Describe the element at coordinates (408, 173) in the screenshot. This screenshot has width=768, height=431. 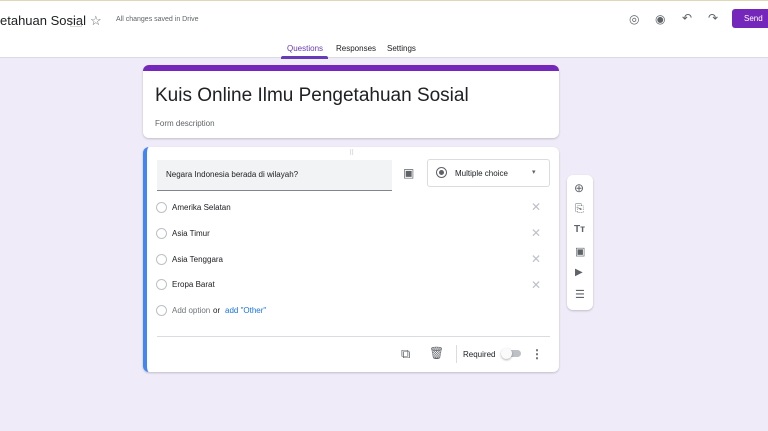
I see `add-image-icon: ▣` at that location.